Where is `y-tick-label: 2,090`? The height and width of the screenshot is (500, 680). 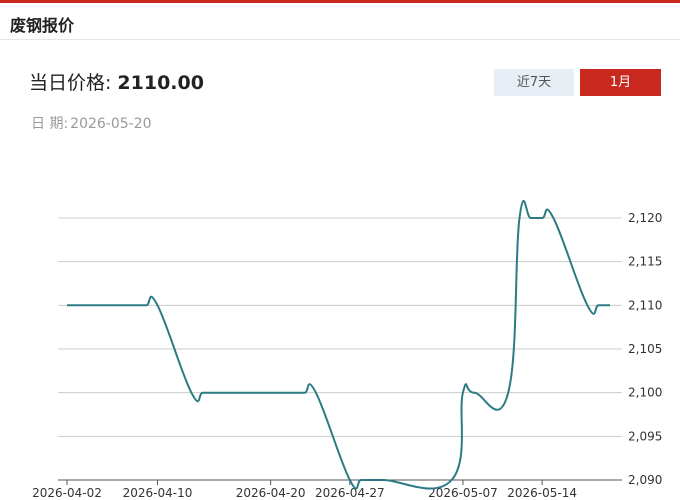 y-tick-label: 2,090 is located at coordinates (645, 480).